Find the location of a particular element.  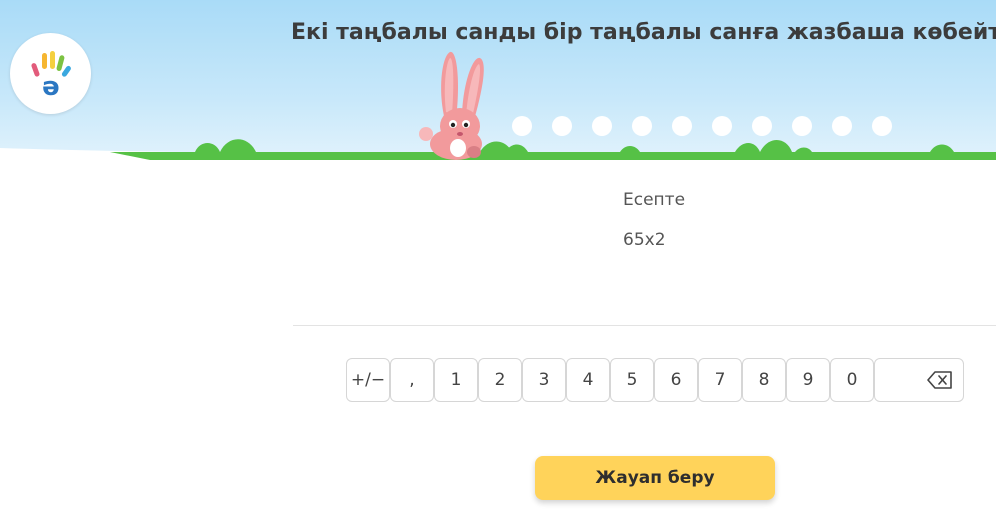

digit-key-1: 1 is located at coordinates (456, 380).